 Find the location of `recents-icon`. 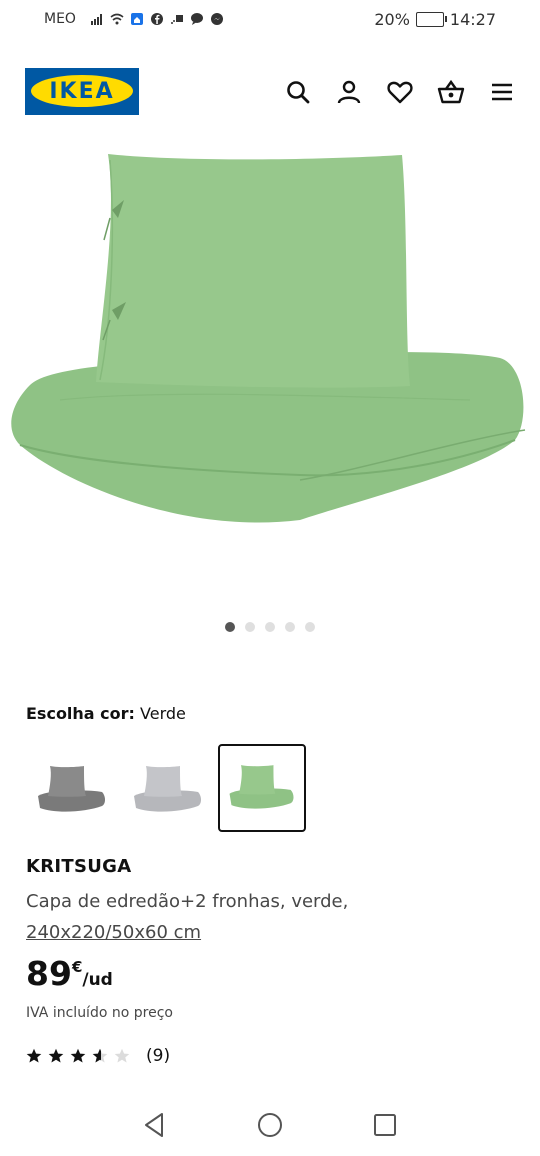

recents-icon is located at coordinates (385, 1125).